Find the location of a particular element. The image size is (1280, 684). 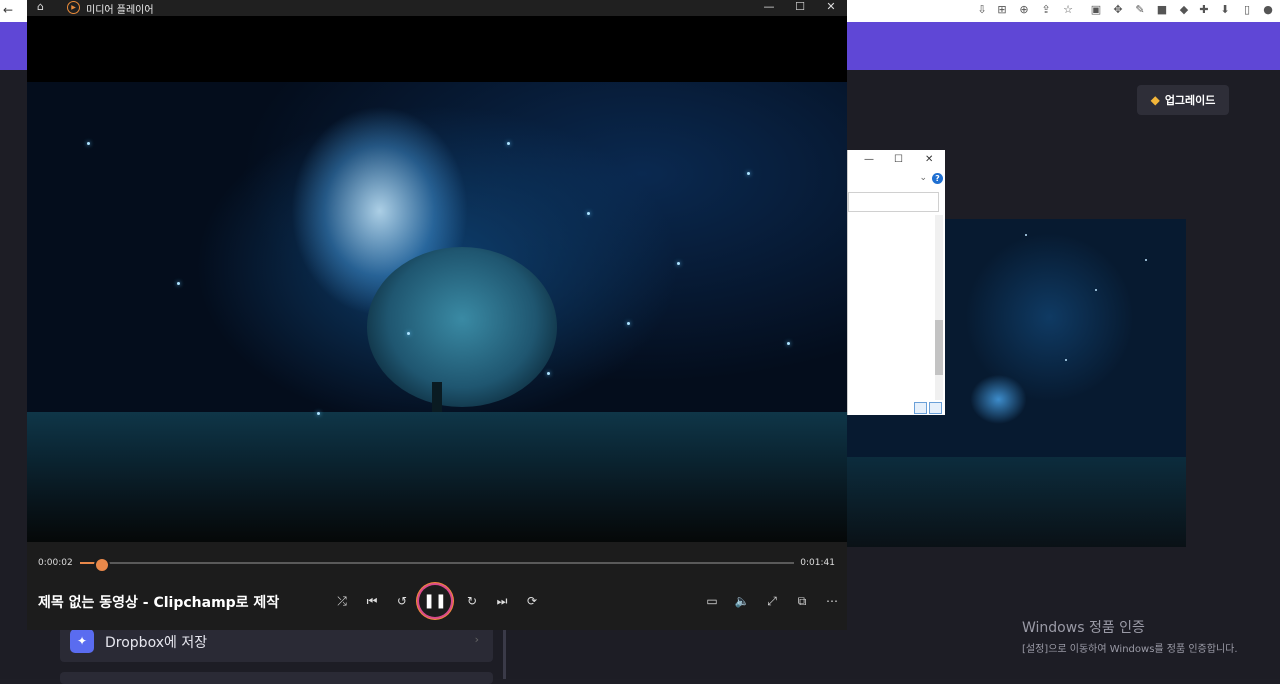

help-icon: ? is located at coordinates (937, 178).